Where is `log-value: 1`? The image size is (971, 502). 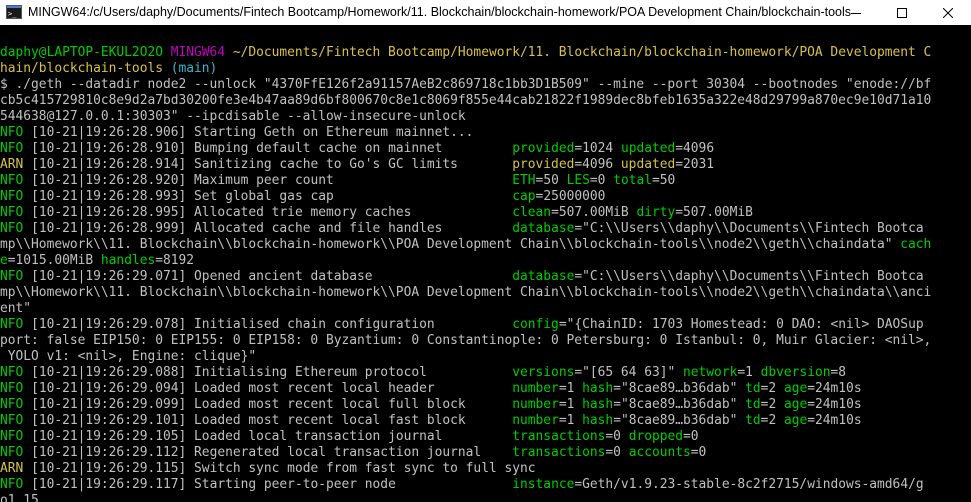 log-value: 1 is located at coordinates (570, 404).